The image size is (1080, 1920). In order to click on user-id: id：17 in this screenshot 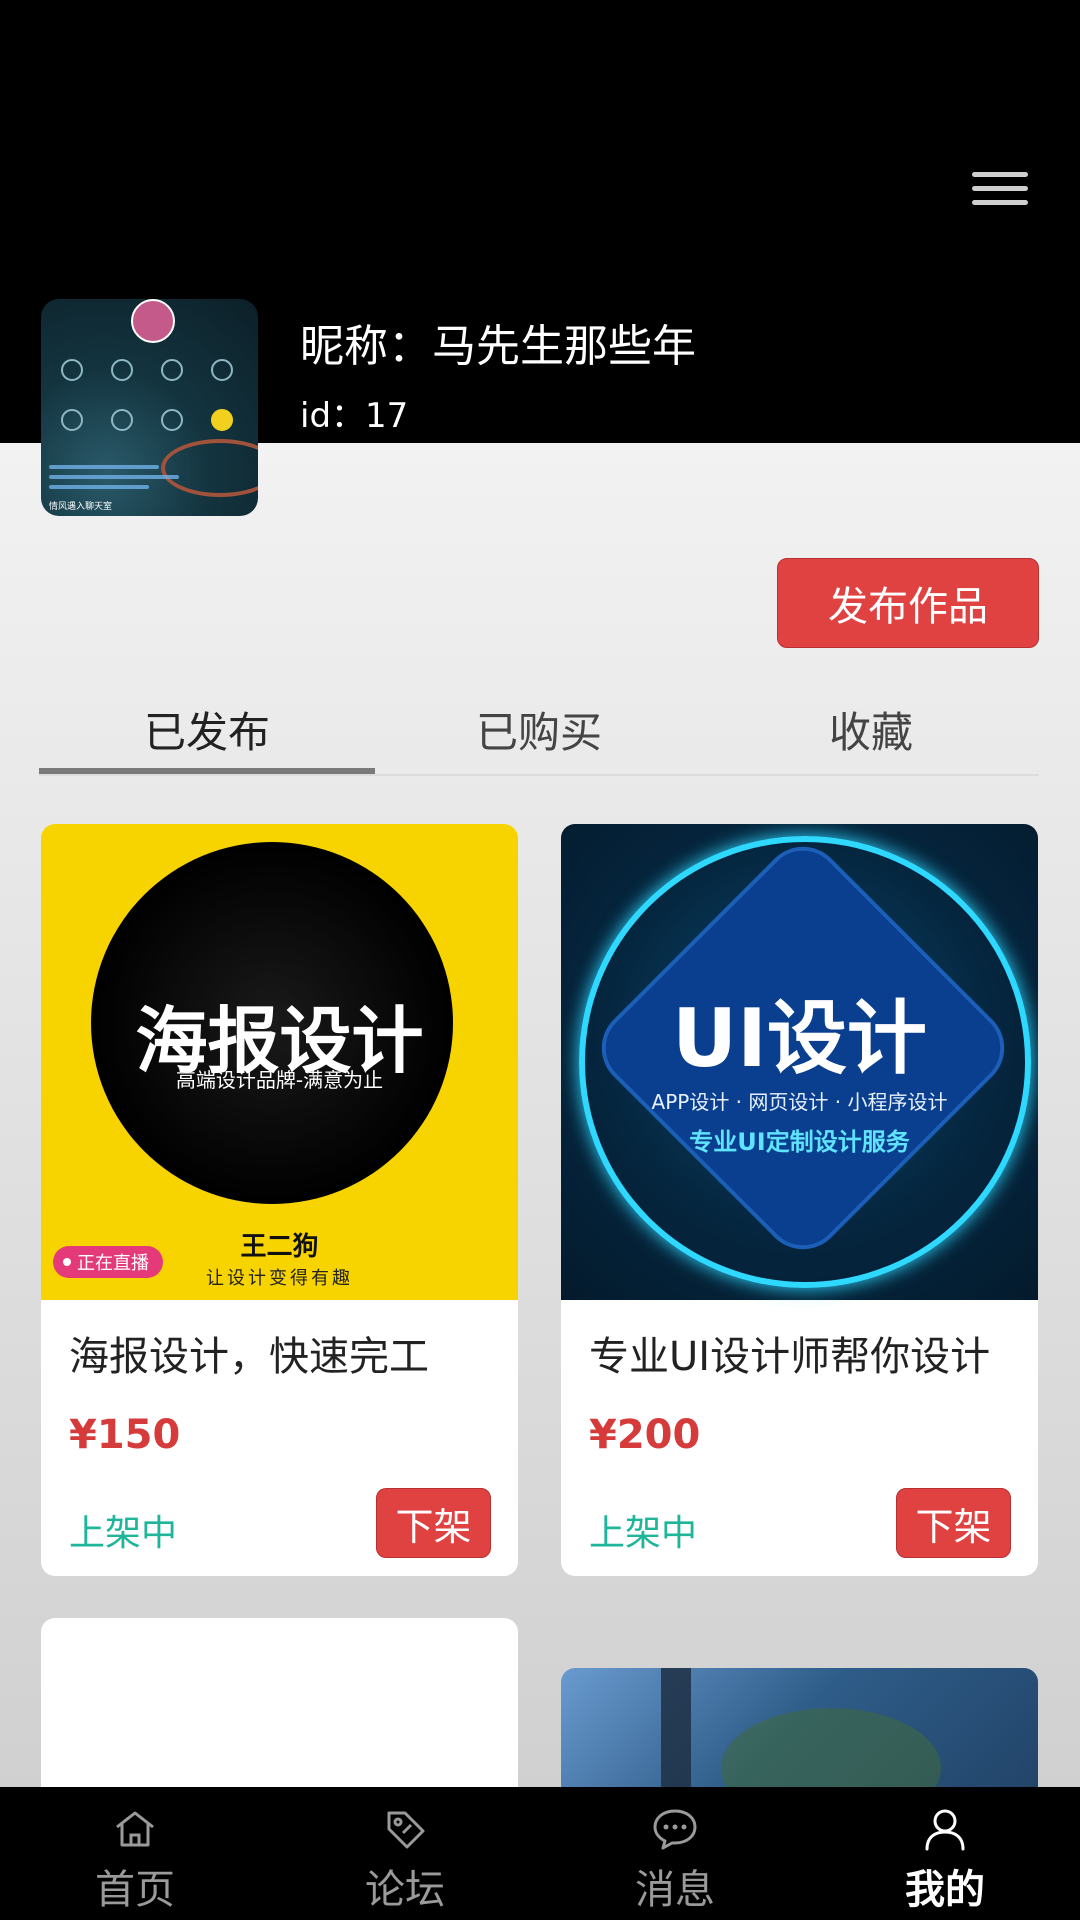, I will do `click(354, 416)`.